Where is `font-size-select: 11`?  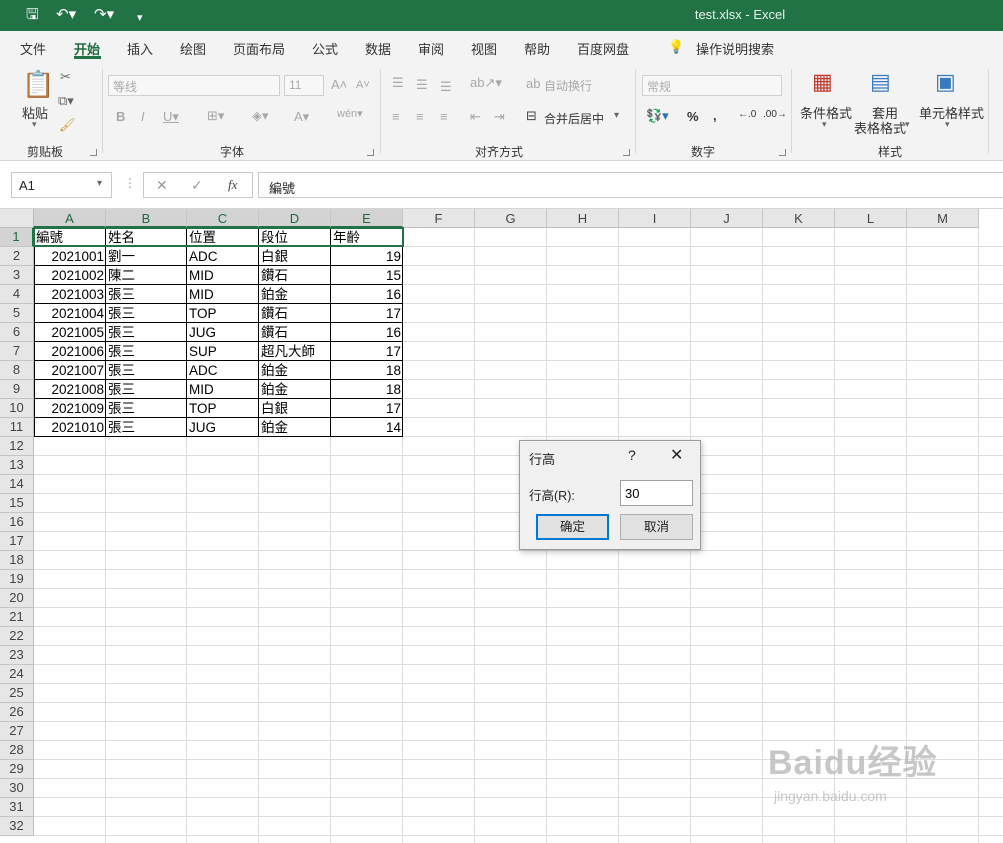
font-size-select: 11 is located at coordinates (304, 85).